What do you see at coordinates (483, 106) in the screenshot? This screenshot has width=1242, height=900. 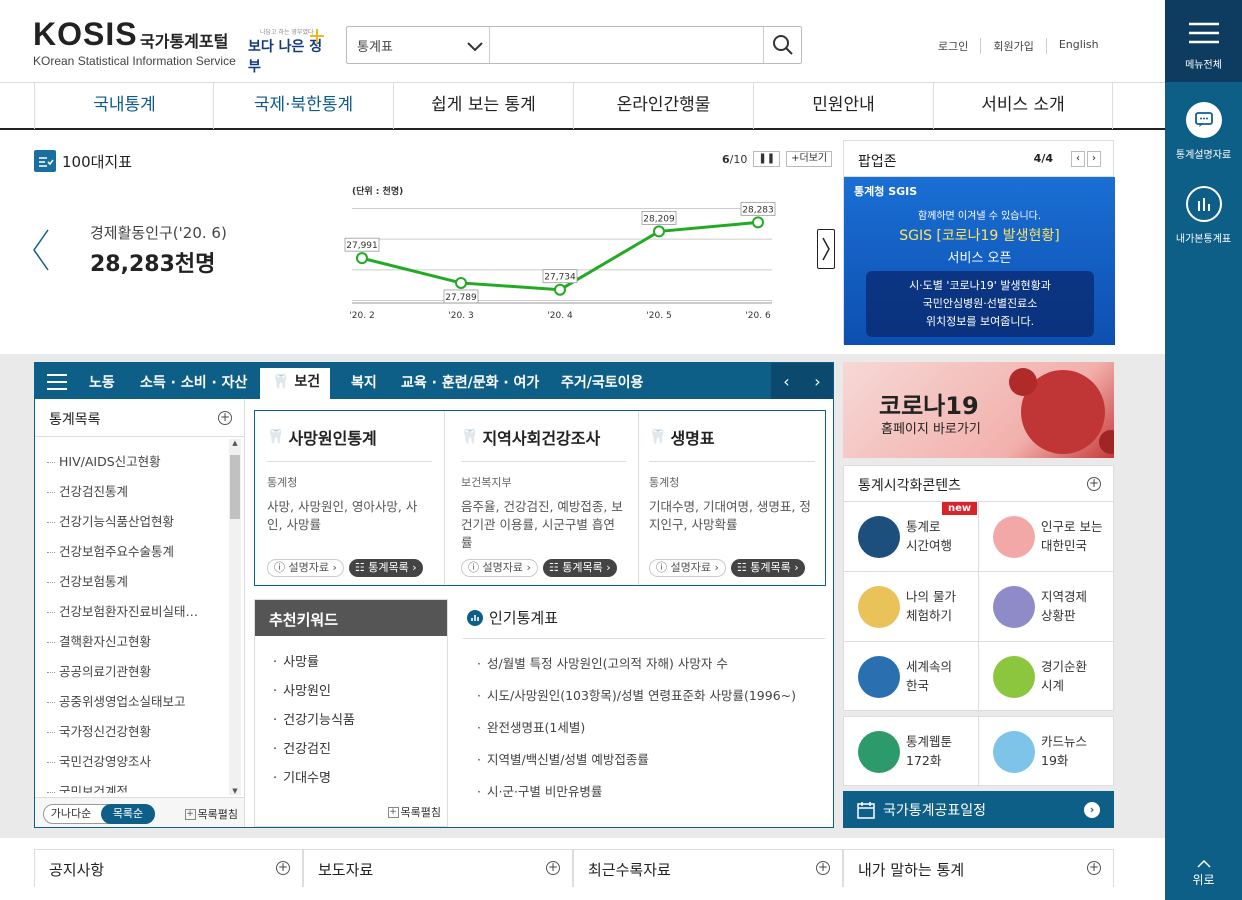 I see `nav-easy-stats: 쉽게 보는 통계` at bounding box center [483, 106].